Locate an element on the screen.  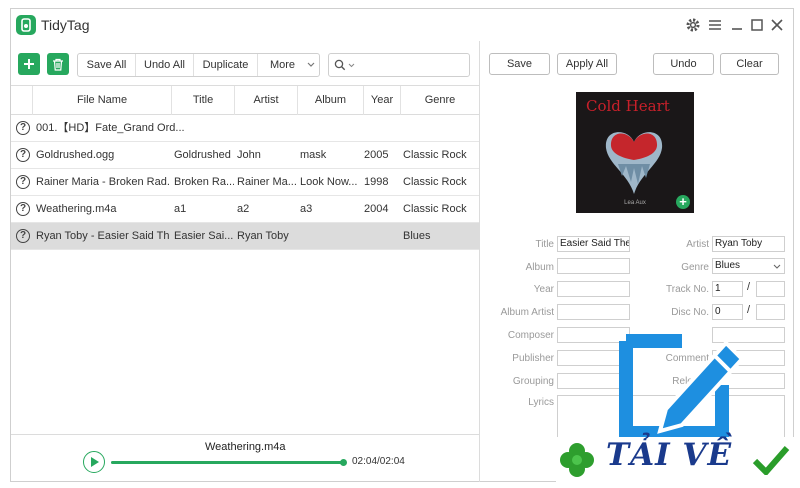
app-logo-icon is located at coordinates (26, 25).